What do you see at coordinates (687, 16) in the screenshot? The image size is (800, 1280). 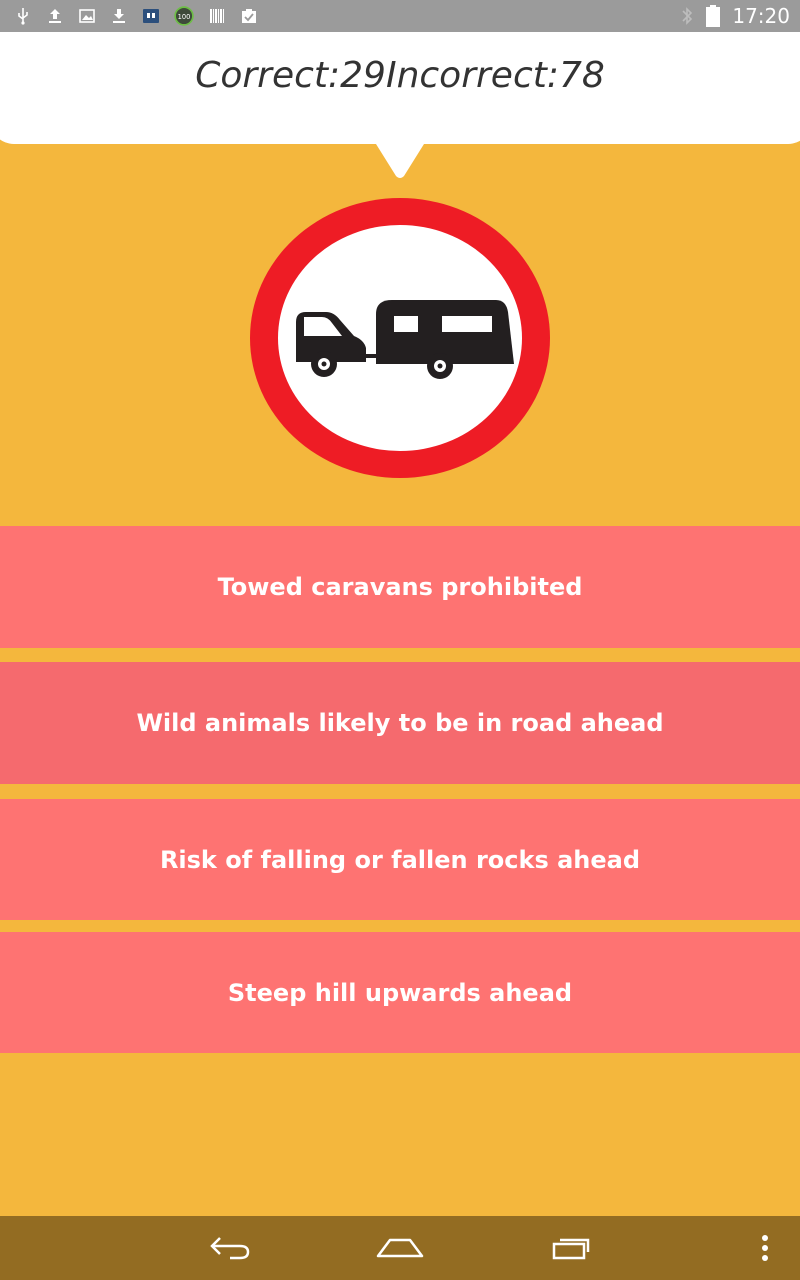 I see `bluetooth-icon` at bounding box center [687, 16].